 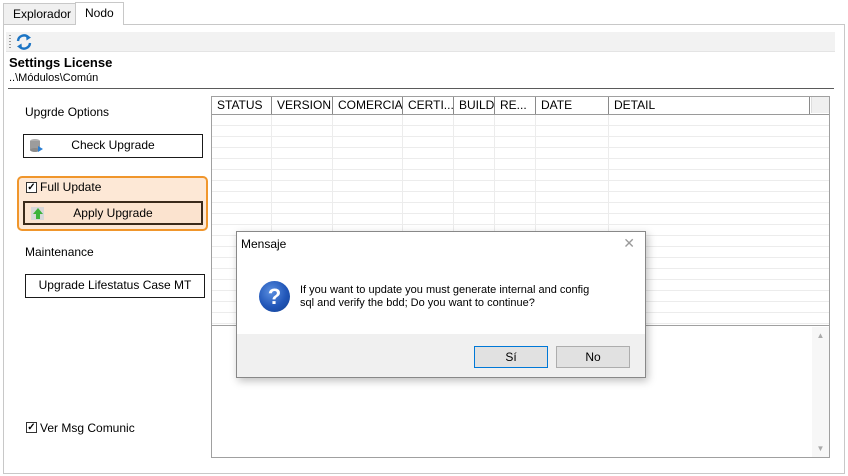 I want to click on upgrade-lifestatus-button: Upgrade Lifestatus Case MT, so click(x=115, y=286).